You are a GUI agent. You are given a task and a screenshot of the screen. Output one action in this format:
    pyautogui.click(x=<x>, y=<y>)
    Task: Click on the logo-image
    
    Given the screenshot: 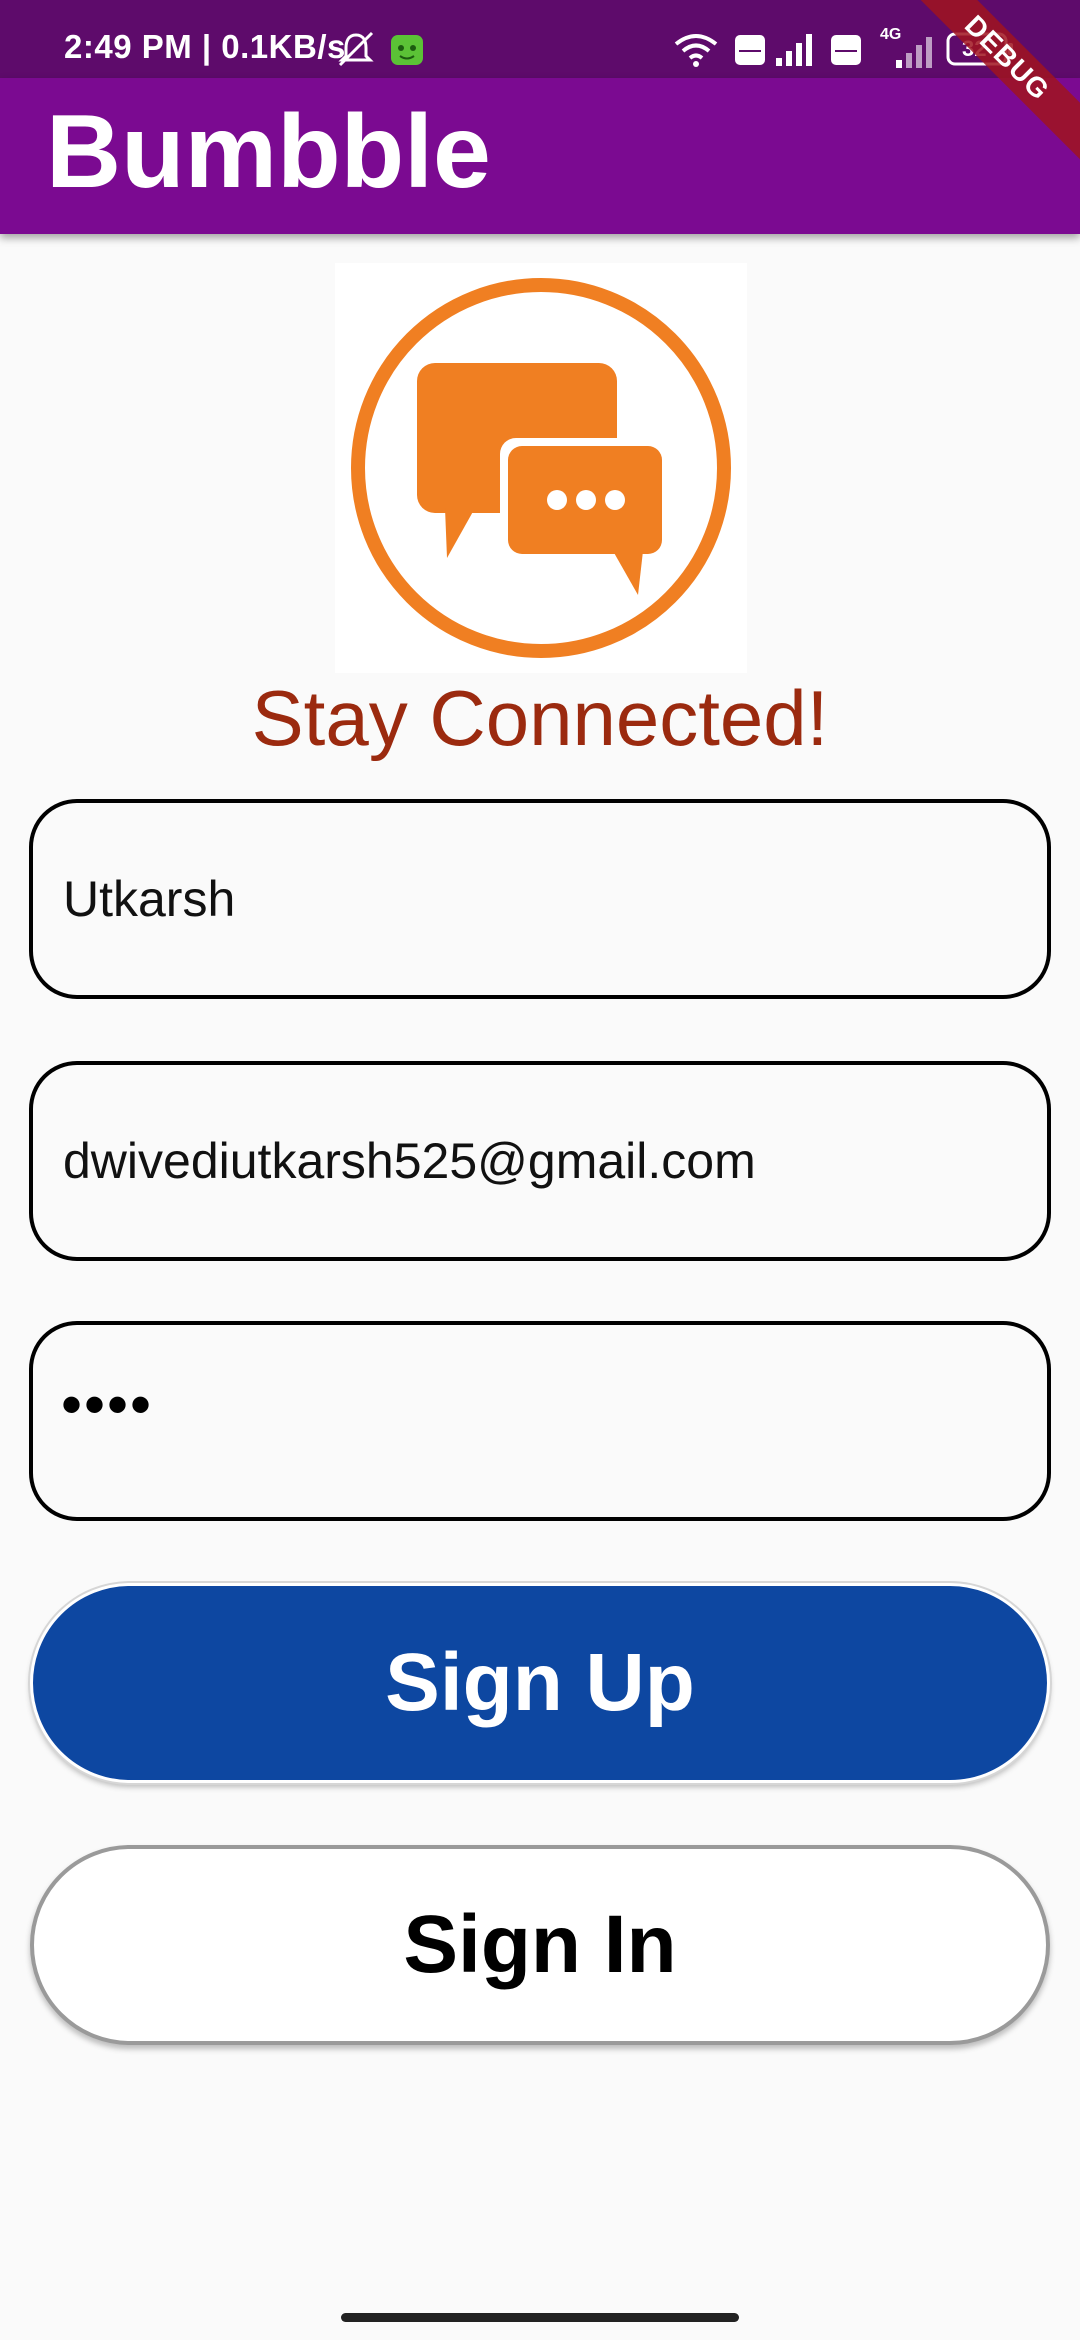 What is the action you would take?
    pyautogui.click(x=541, y=468)
    